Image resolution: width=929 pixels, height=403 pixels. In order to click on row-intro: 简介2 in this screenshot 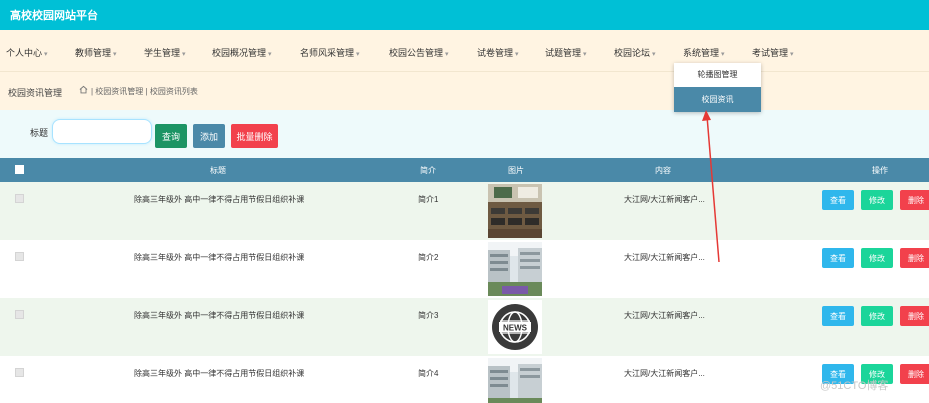, I will do `click(428, 257)`.